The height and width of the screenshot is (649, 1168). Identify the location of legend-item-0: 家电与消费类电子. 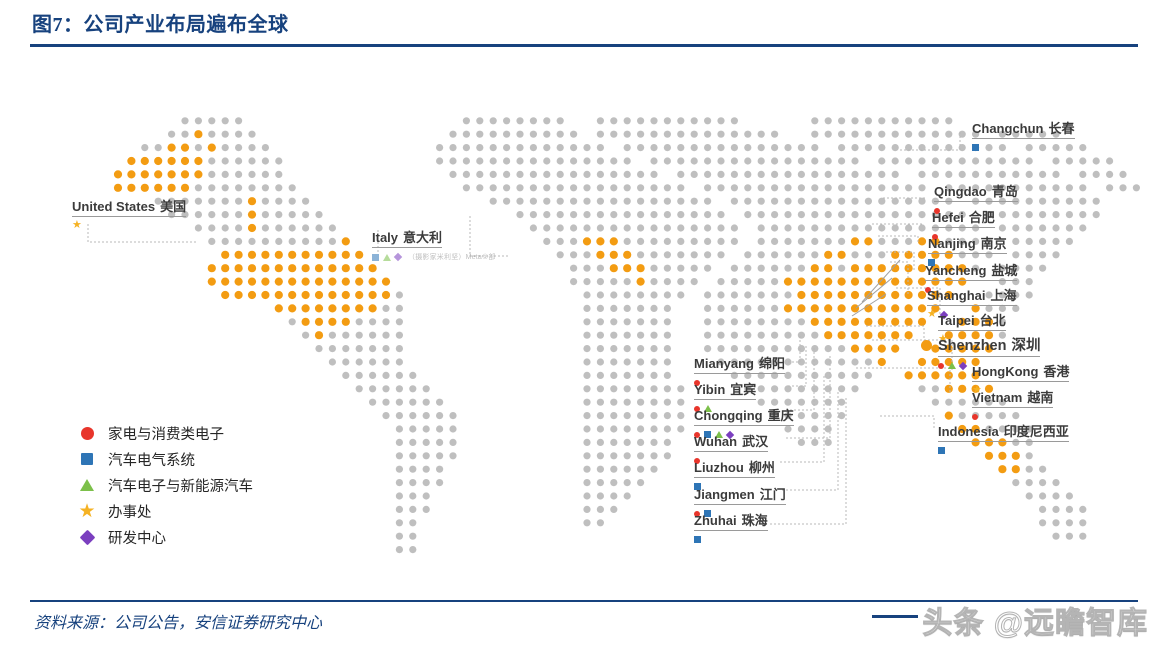
(164, 433).